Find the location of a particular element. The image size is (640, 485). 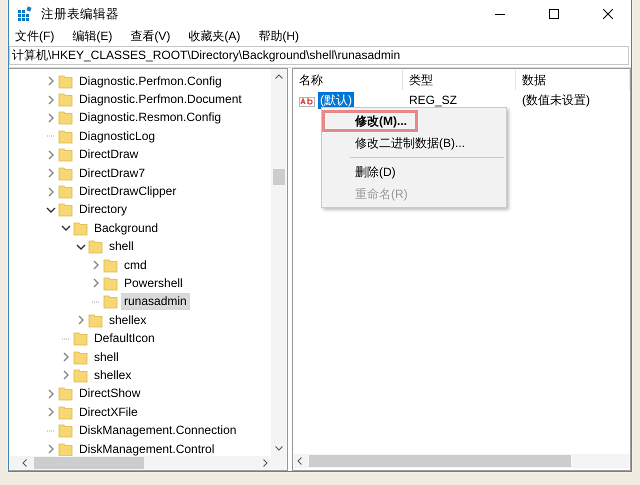

registry-icon is located at coordinates (25, 14).